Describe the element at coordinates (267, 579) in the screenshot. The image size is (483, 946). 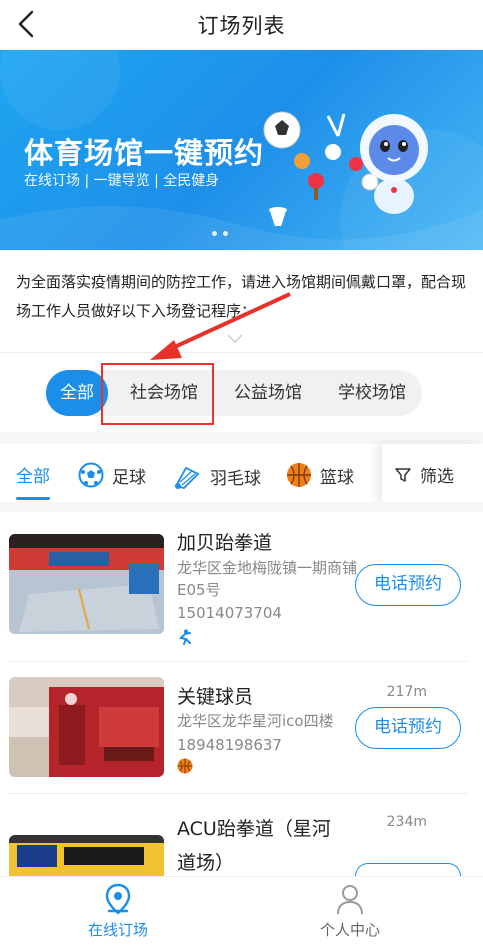
I see `venue-address: 龙华区金地梅陇镇一期商铺E05号` at that location.